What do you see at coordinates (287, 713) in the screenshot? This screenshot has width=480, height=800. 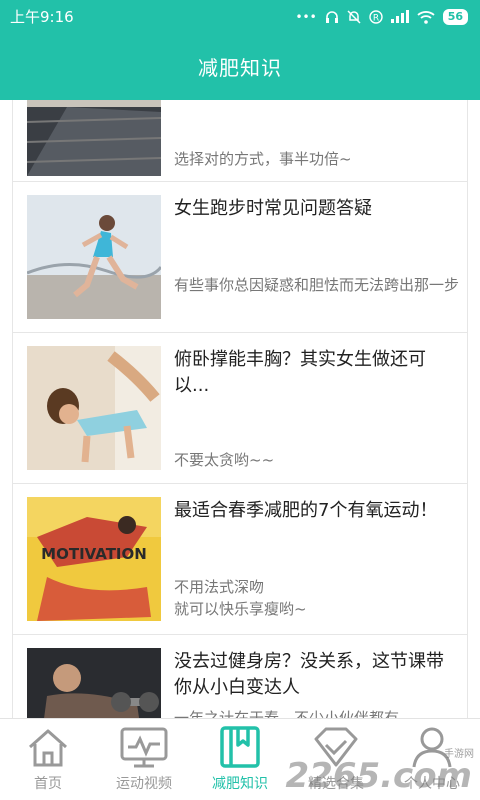 I see `article-desc: 一年之计在于春，不少小伙伴都有` at bounding box center [287, 713].